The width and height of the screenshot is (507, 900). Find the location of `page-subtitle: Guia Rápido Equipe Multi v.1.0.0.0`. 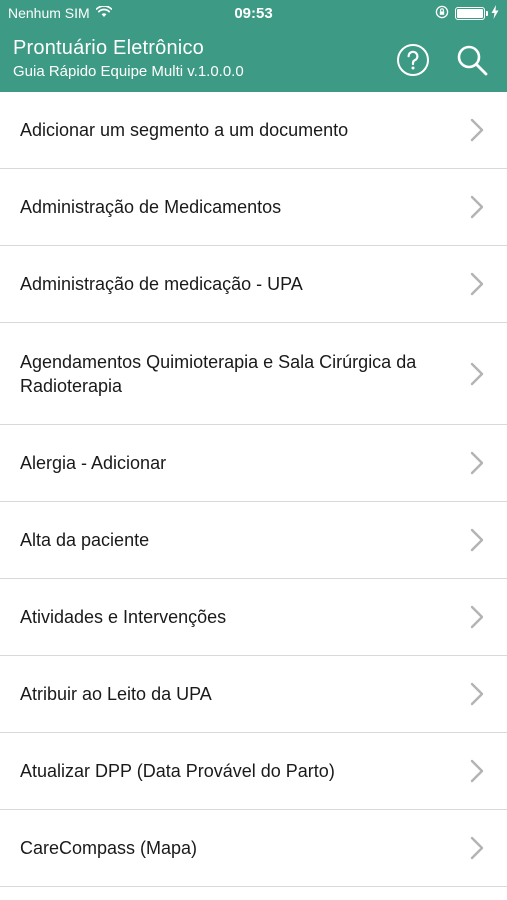

page-subtitle: Guia Rápido Equipe Multi v.1.0.0.0 is located at coordinates (128, 71).